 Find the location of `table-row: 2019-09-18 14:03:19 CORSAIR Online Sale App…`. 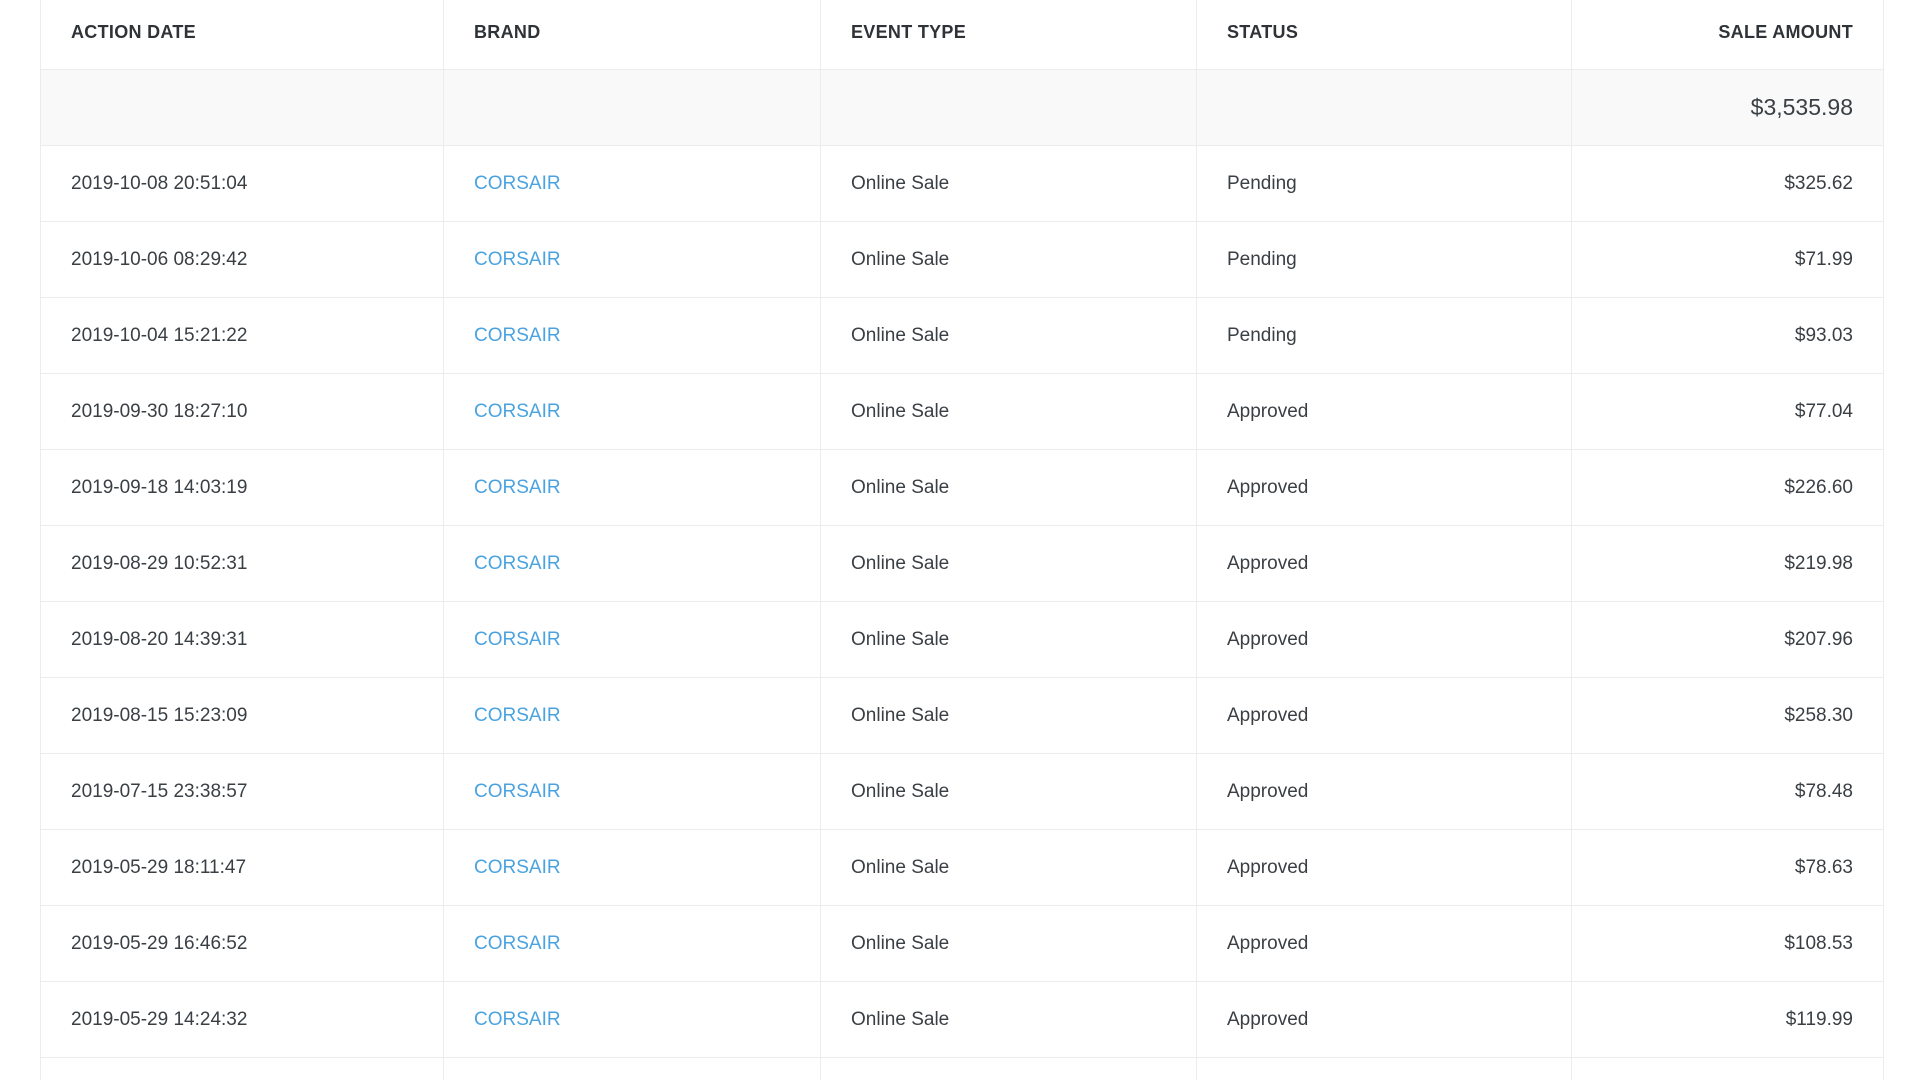

table-row: 2019-09-18 14:03:19 CORSAIR Online Sale App… is located at coordinates (962, 487).